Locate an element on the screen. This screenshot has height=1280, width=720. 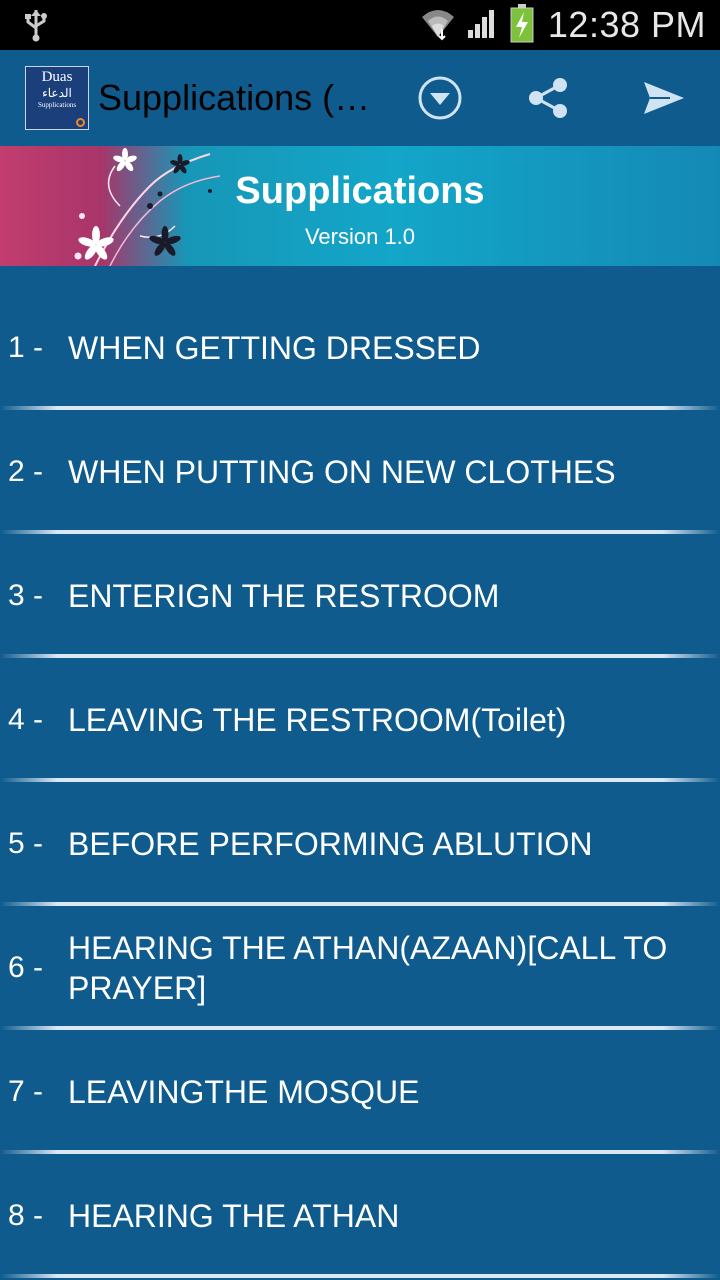
list-item-number: 2 - is located at coordinates (26, 471).